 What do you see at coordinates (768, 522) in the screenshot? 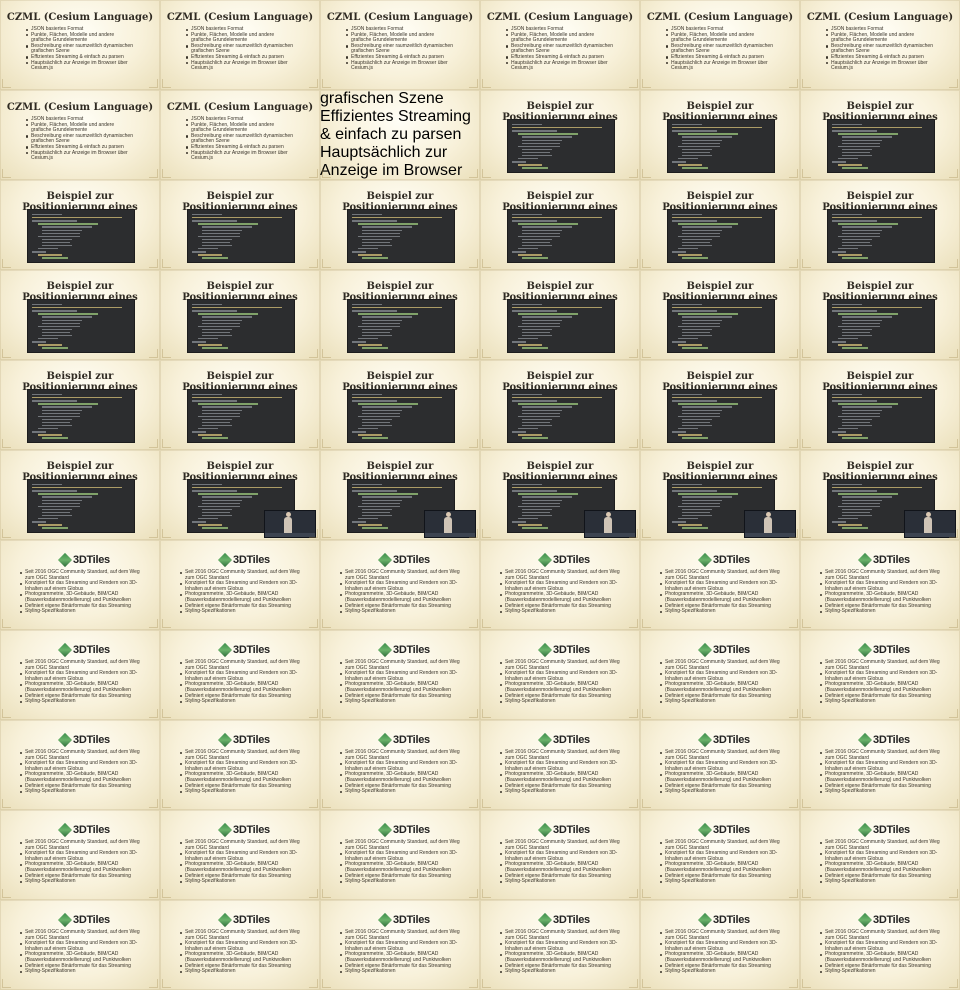
I see `speaker-figure` at bounding box center [768, 522].